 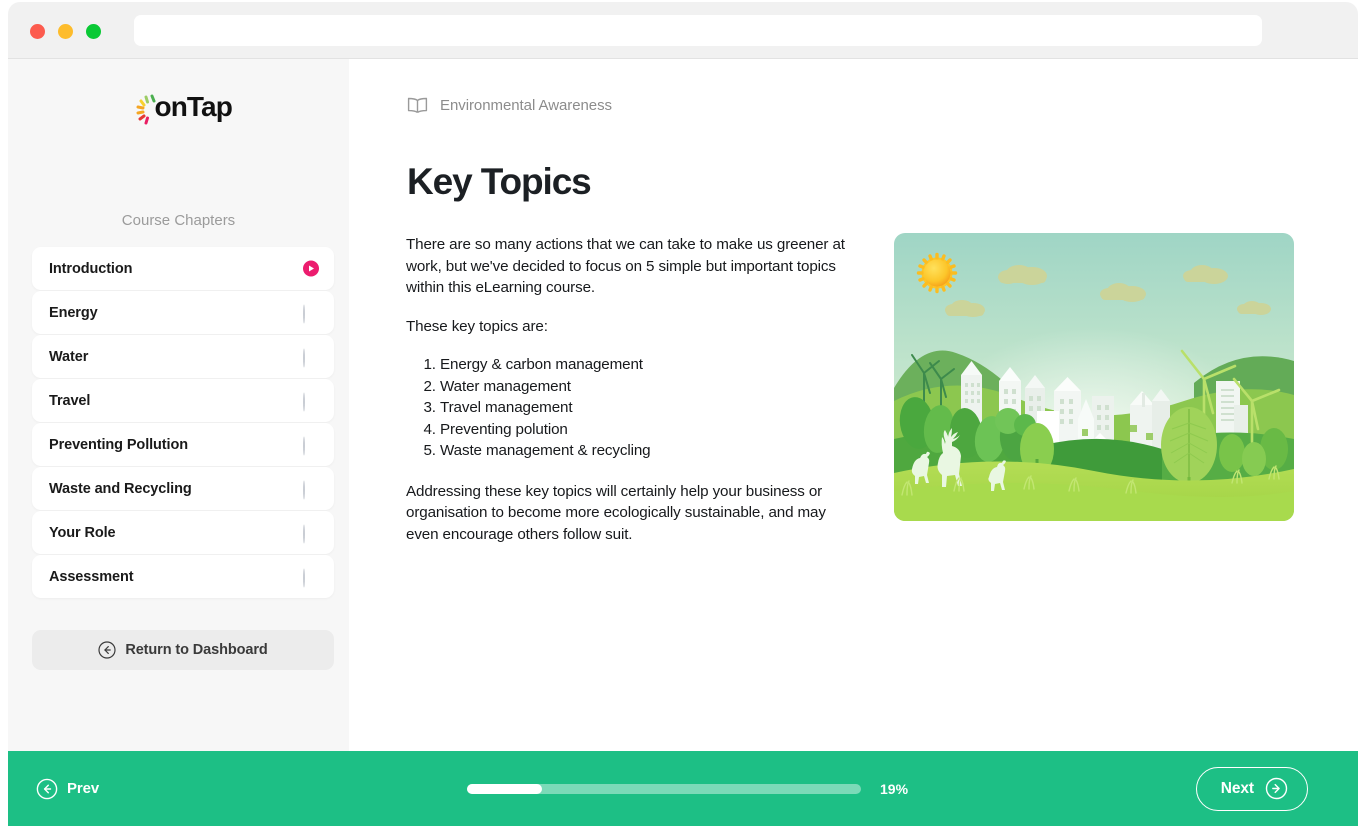 I want to click on next-button-label: Next, so click(x=1237, y=788).